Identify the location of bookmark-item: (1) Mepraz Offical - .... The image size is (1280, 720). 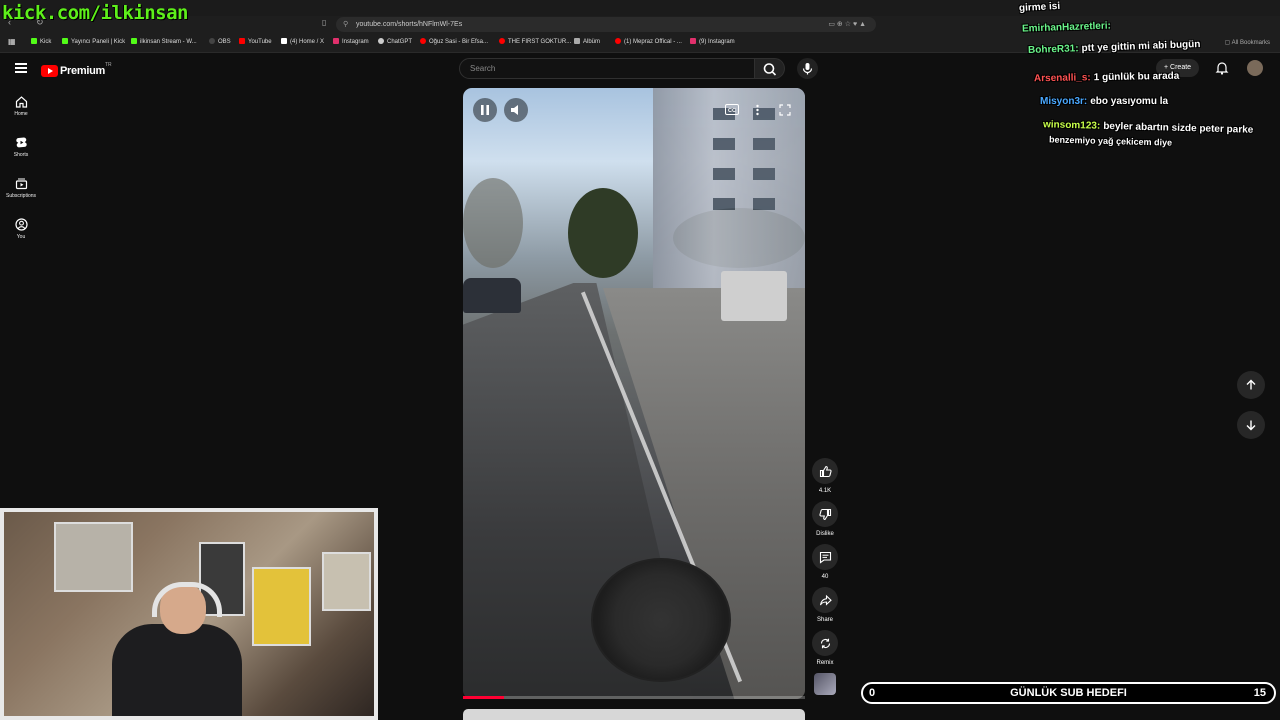
(648, 41).